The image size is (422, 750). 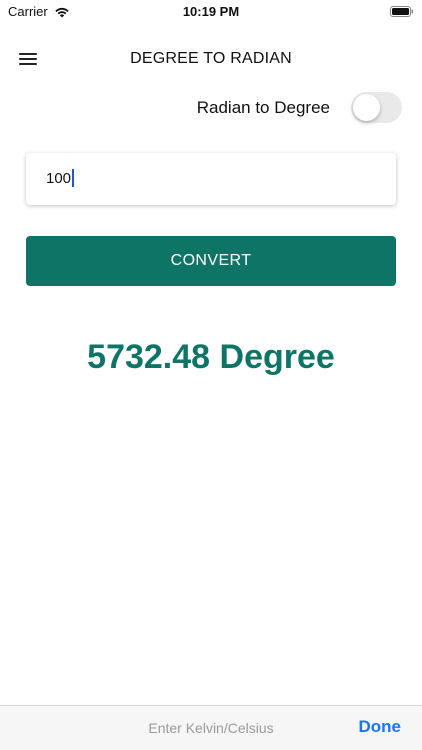 I want to click on status-time: 10:19 PM, so click(x=211, y=11).